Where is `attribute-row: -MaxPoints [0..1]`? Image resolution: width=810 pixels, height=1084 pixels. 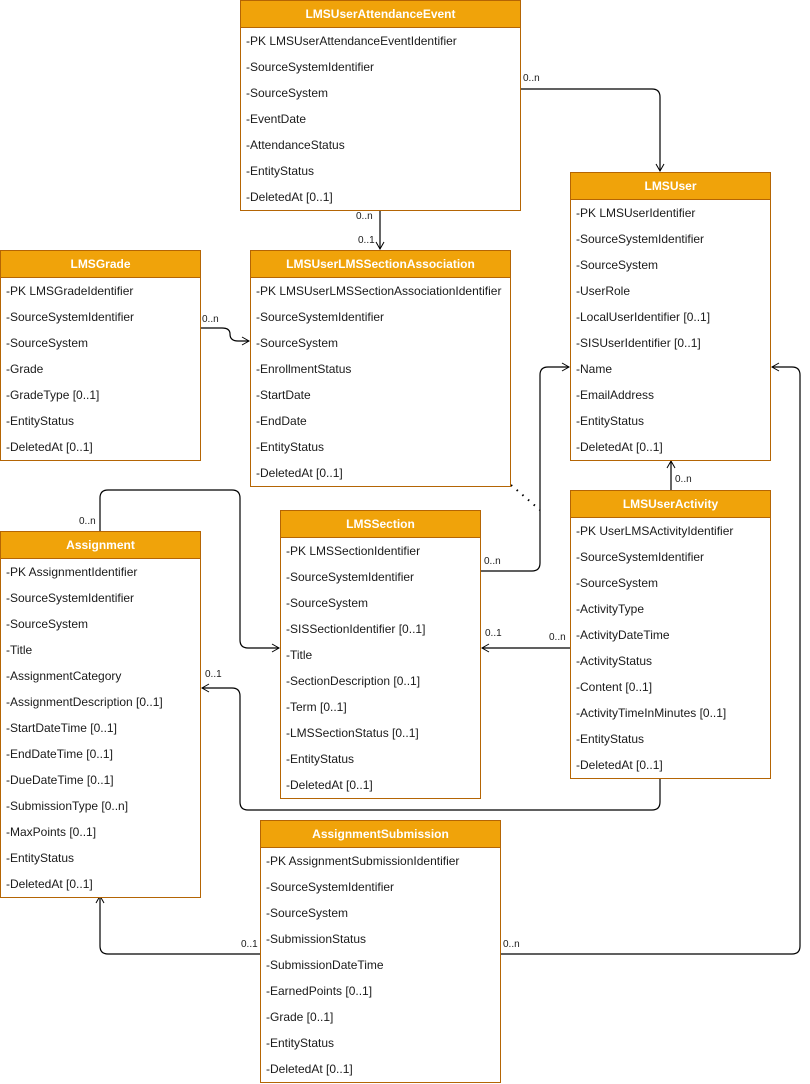 attribute-row: -MaxPoints [0..1] is located at coordinates (51, 832).